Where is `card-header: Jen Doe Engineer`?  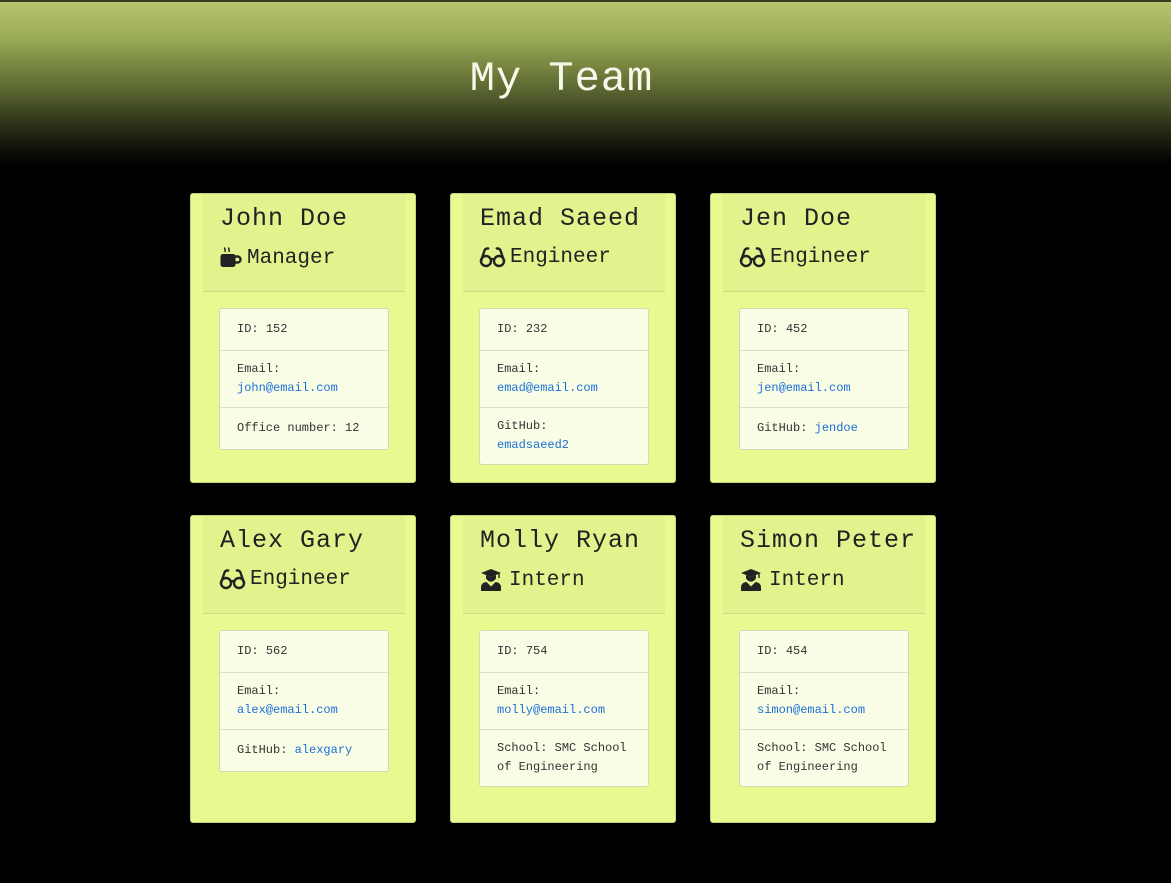
card-header: Jen Doe Engineer is located at coordinates (824, 243).